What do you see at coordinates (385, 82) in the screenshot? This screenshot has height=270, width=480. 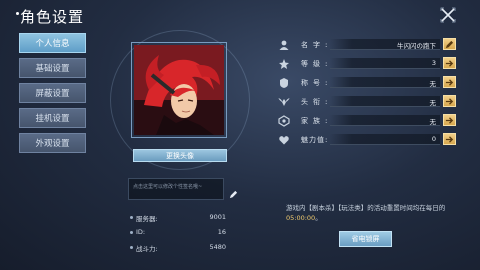 I see `title-field: 无` at bounding box center [385, 82].